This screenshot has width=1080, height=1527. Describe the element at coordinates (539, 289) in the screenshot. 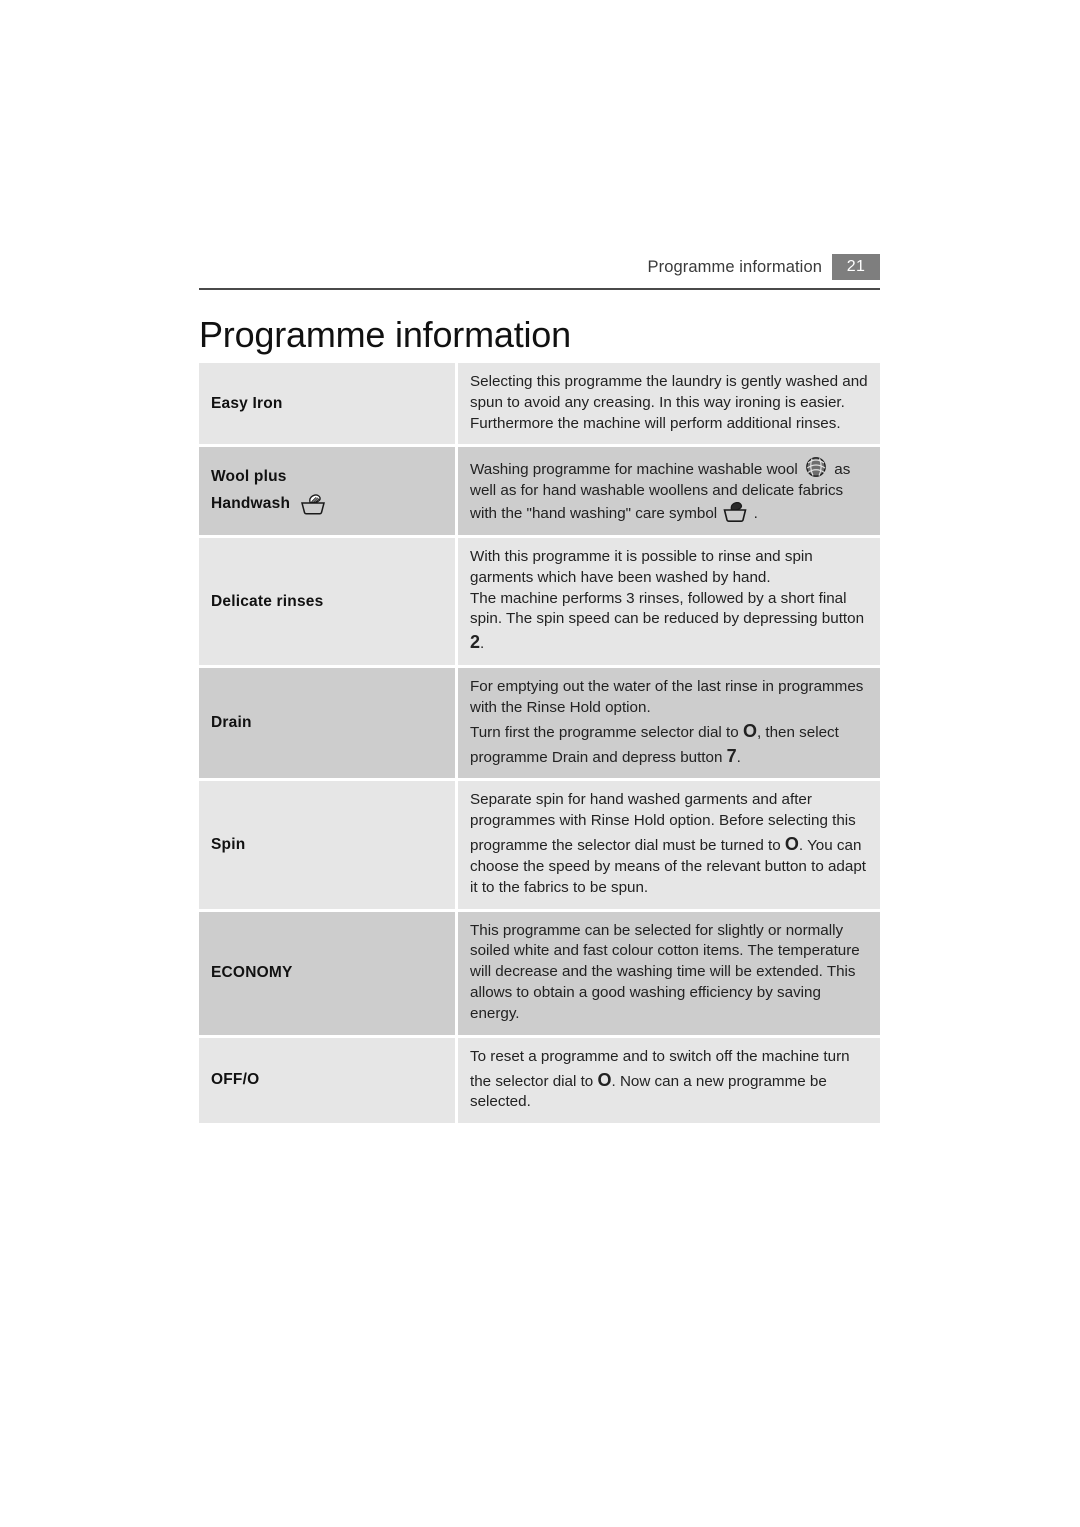

I see `header-divider` at that location.